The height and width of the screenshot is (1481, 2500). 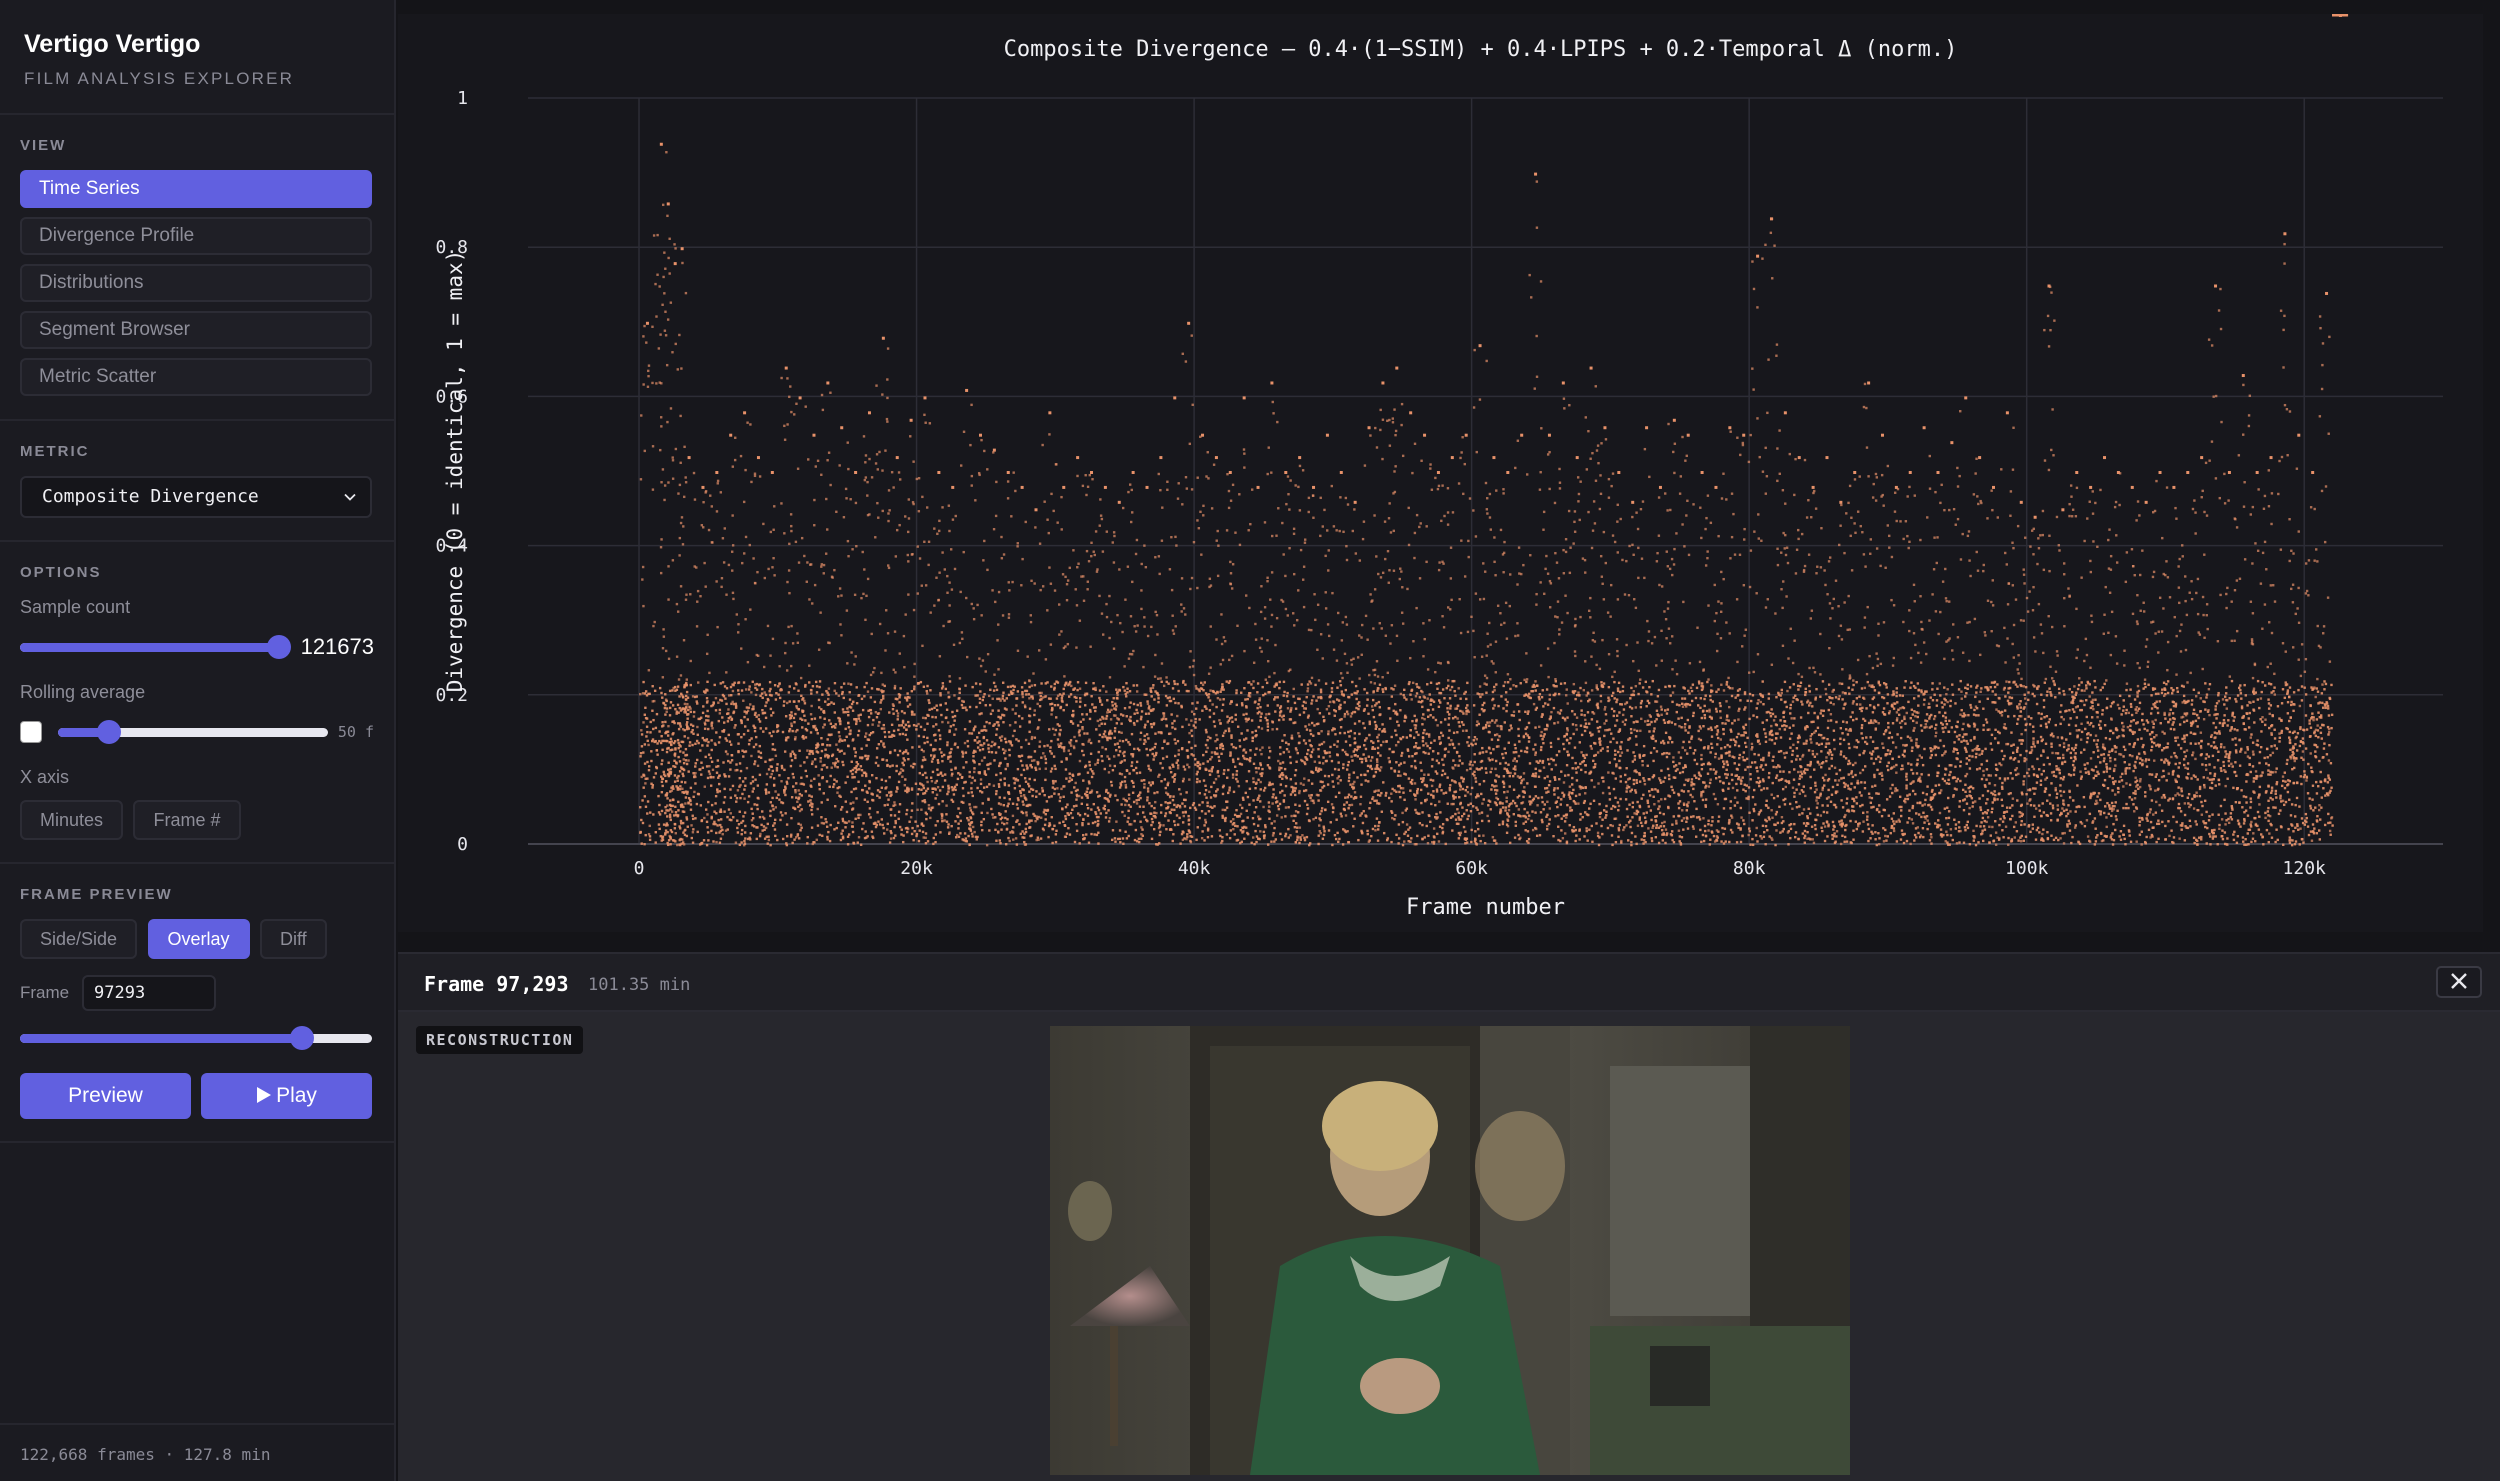 I want to click on view-divergence-profile-button: Divergence Profile, so click(x=196, y=236).